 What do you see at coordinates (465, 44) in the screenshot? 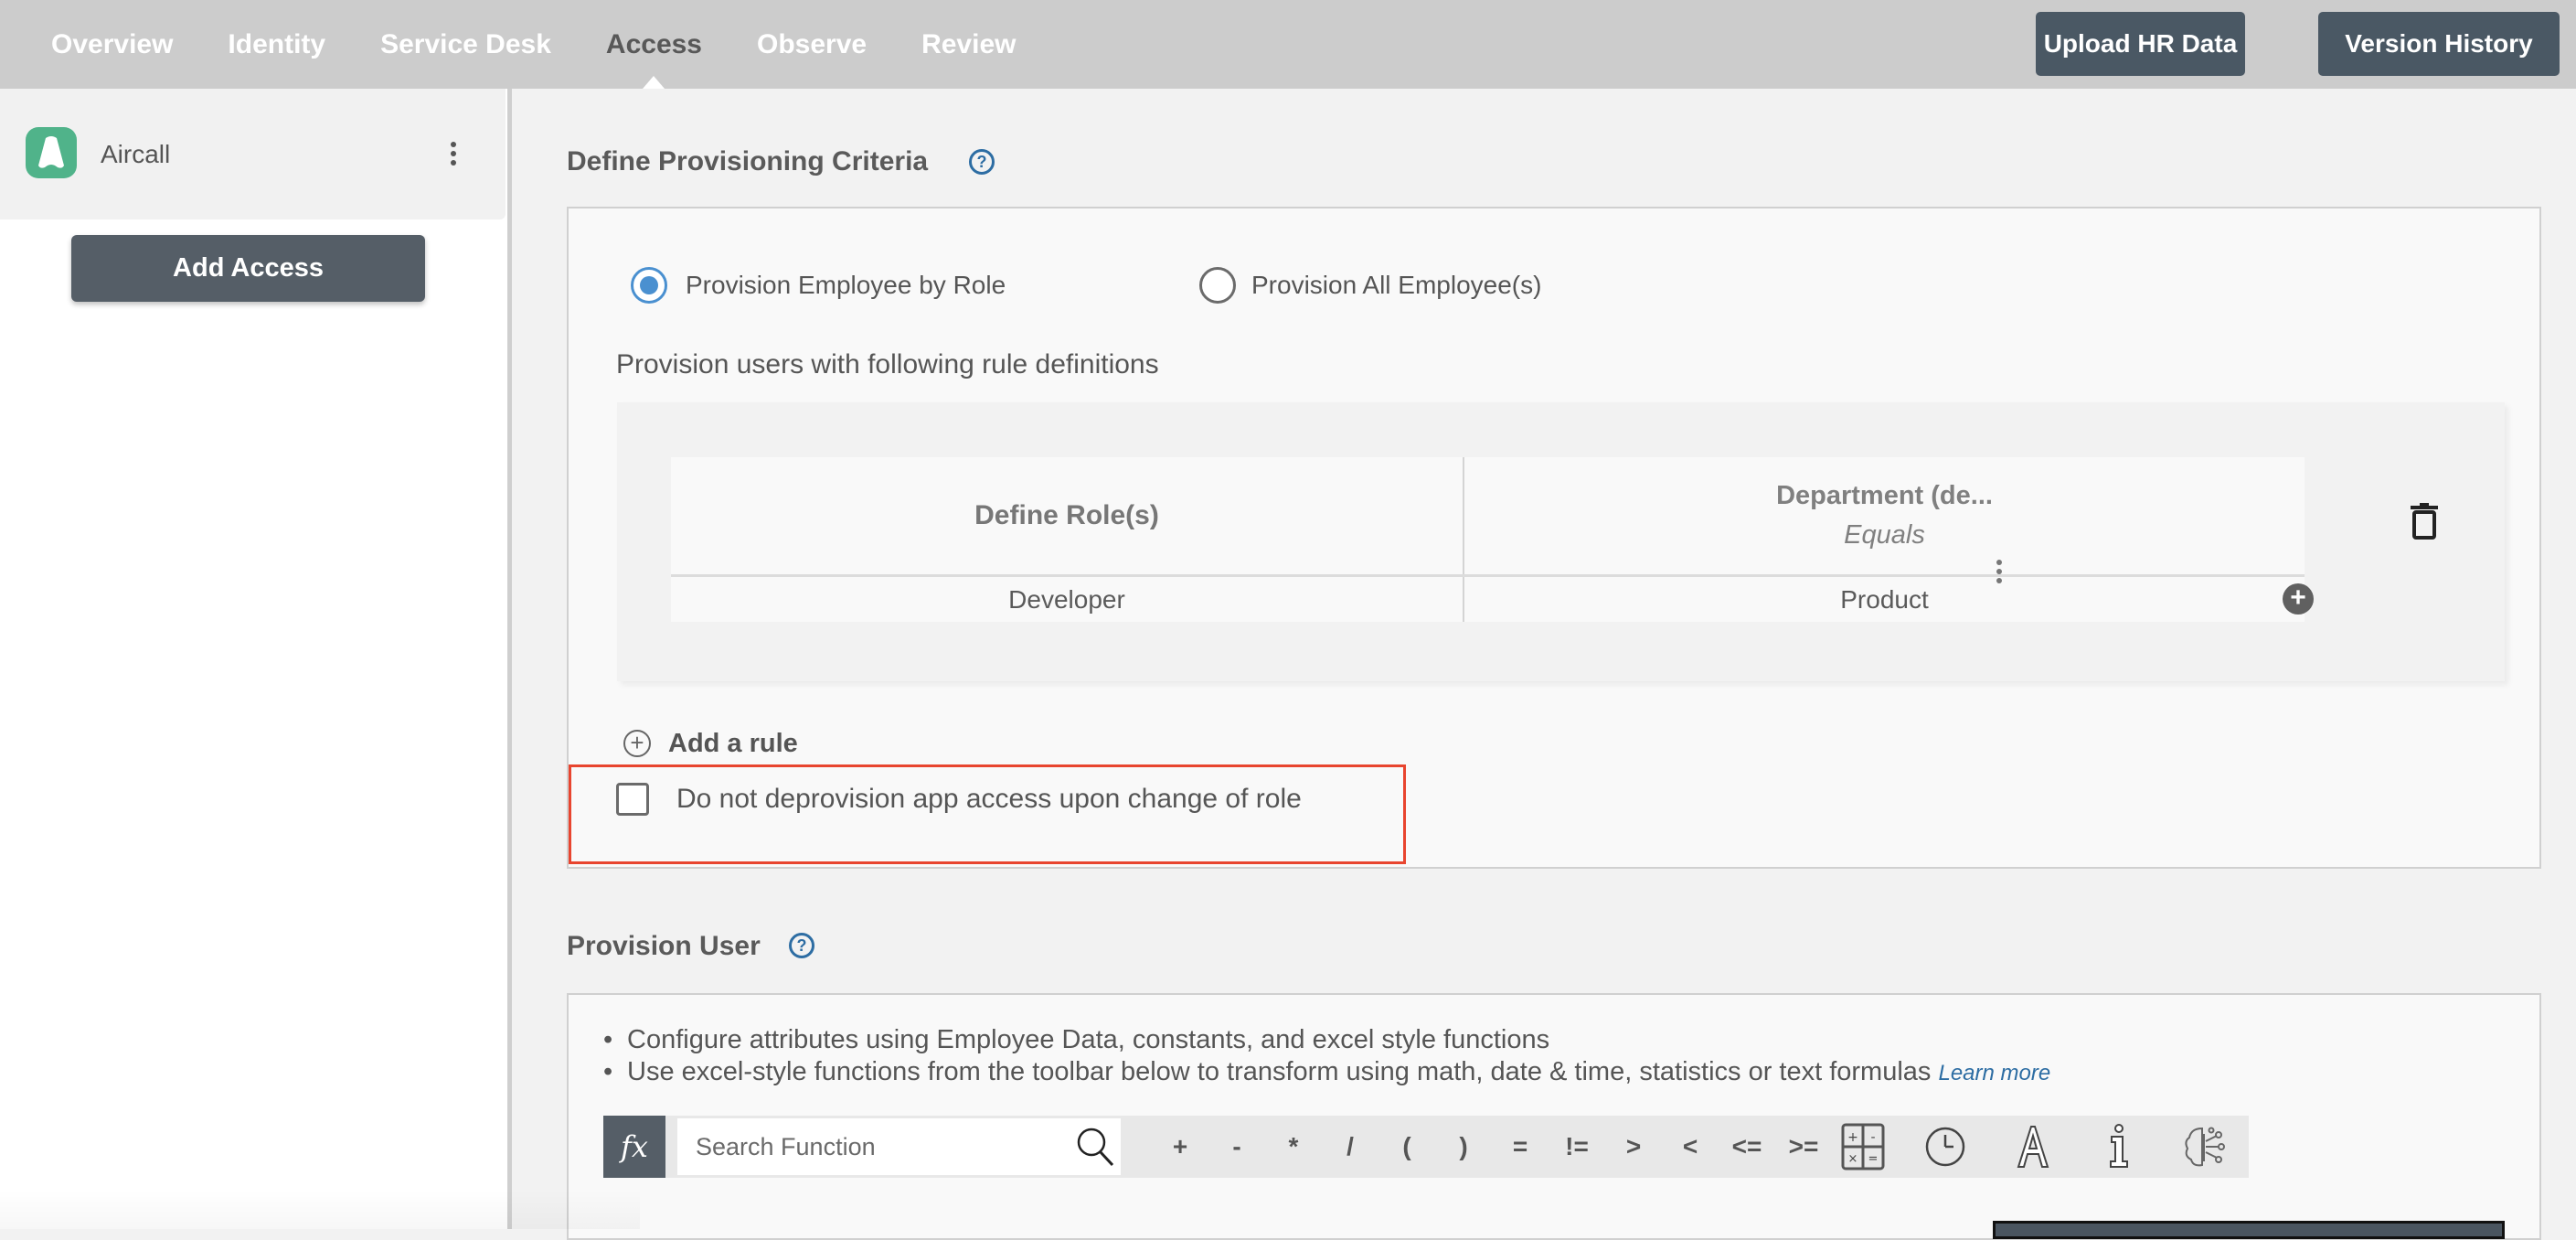
I see `tab-service-desk: Service Desk` at bounding box center [465, 44].